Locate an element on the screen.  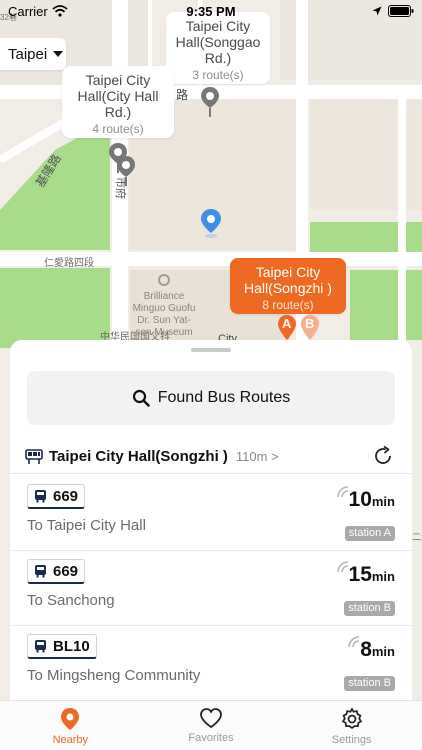
tab-favorites: Favorites is located at coordinates (211, 725).